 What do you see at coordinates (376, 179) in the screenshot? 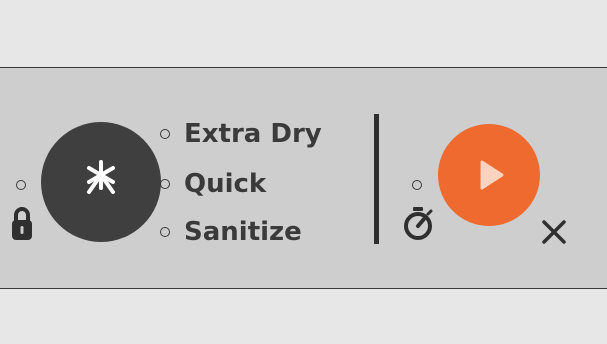
I see `panel-divider` at bounding box center [376, 179].